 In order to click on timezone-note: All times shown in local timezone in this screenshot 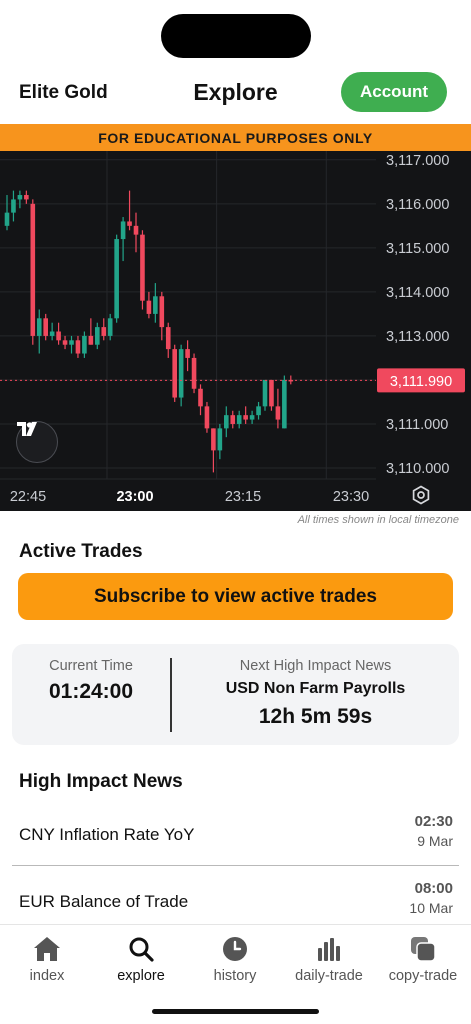, I will do `click(378, 520)`.